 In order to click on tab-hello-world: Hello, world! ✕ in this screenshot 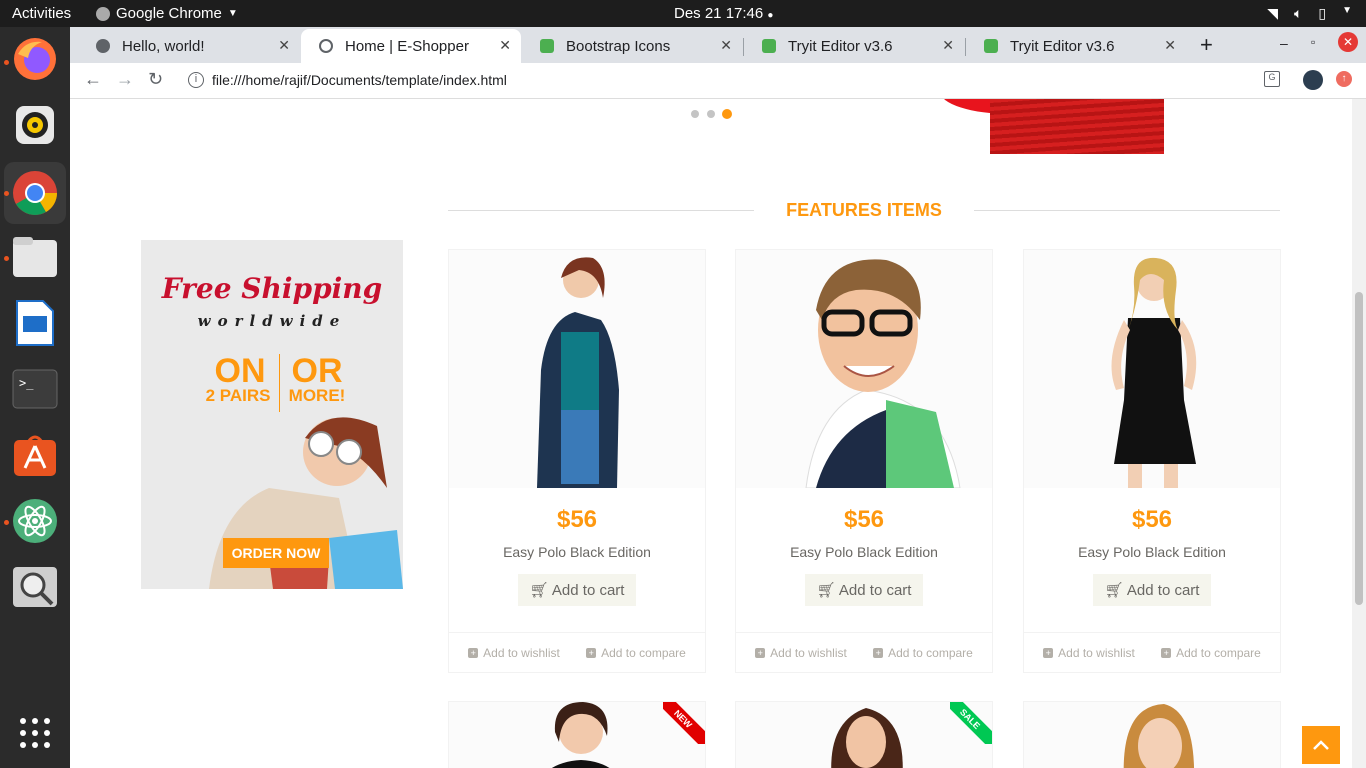, I will do `click(189, 46)`.